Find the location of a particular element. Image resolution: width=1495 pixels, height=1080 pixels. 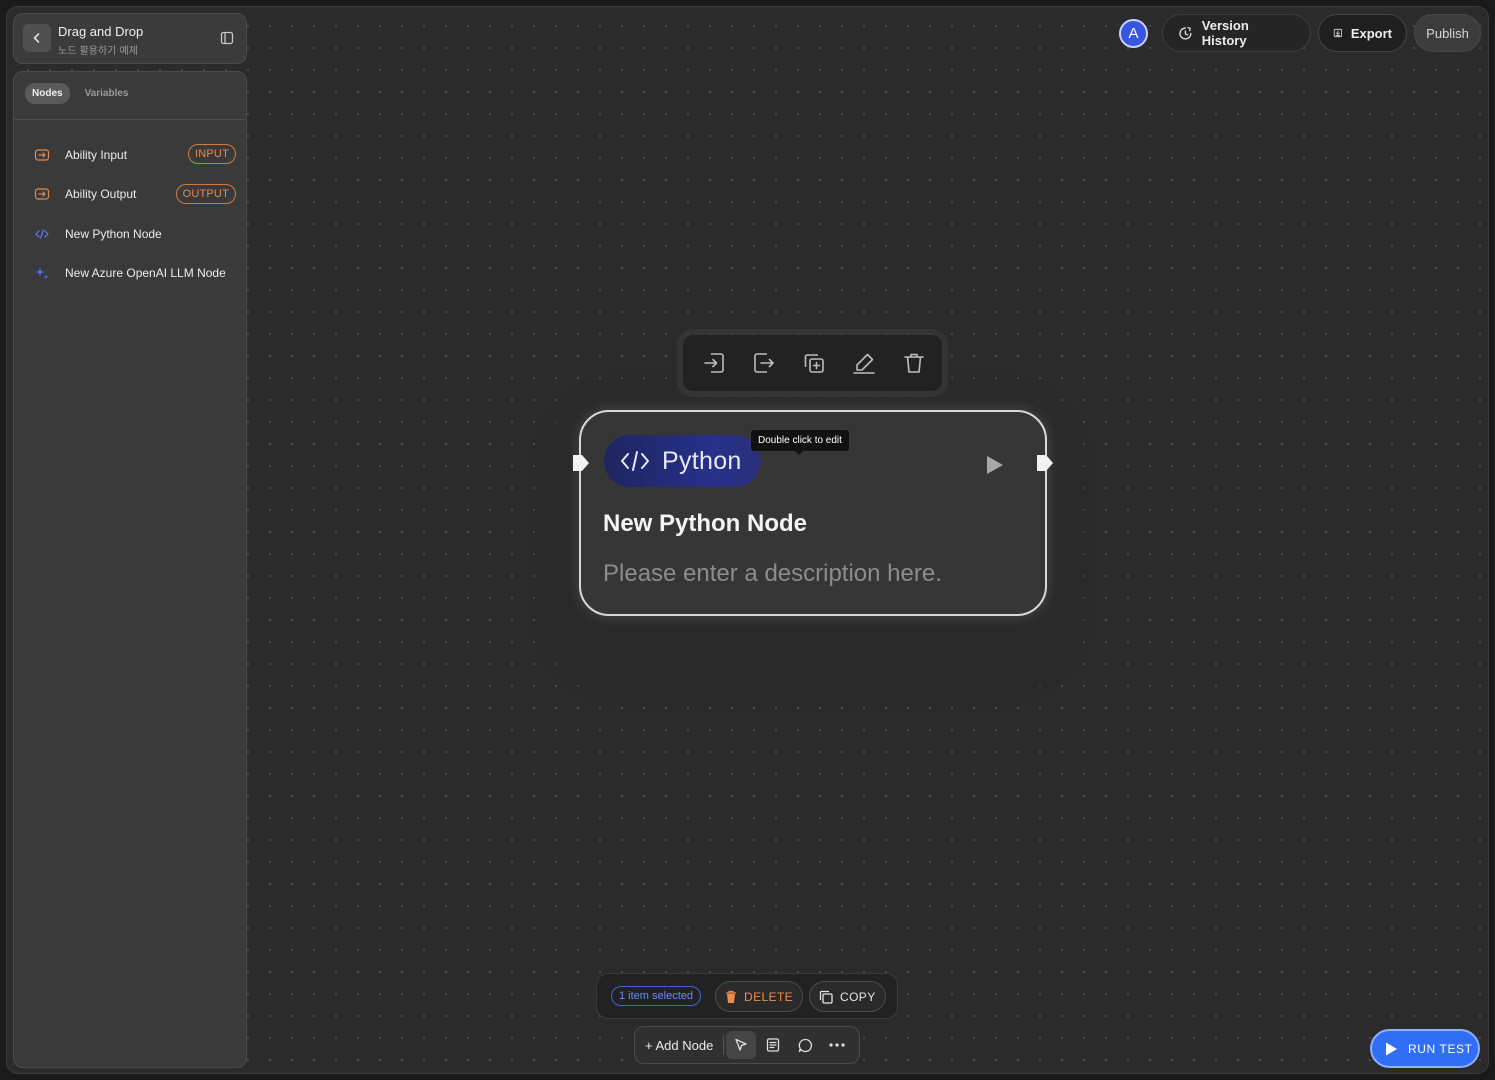

note-icon is located at coordinates (773, 1045).